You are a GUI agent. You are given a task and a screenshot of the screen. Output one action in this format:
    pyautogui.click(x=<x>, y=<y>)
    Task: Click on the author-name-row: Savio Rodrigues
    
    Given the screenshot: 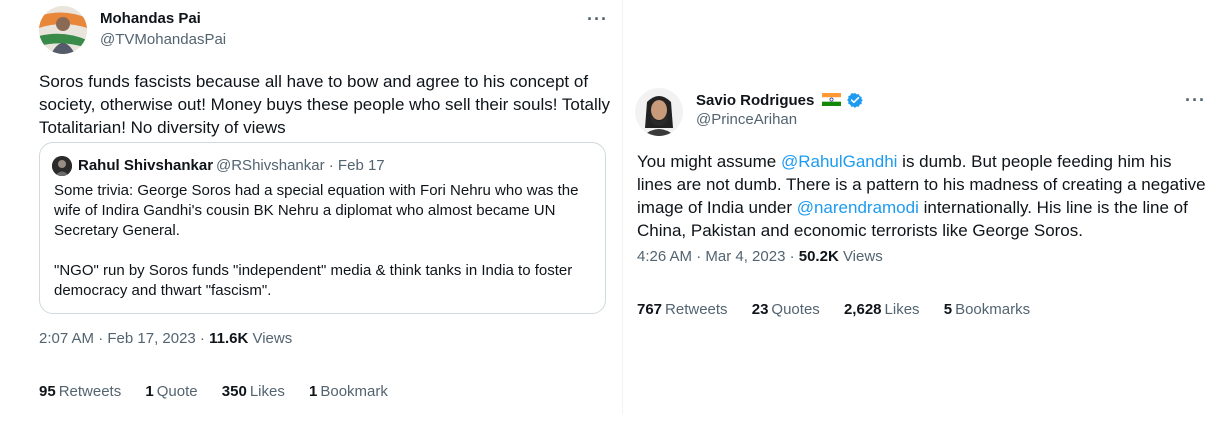 What is the action you would take?
    pyautogui.click(x=779, y=100)
    